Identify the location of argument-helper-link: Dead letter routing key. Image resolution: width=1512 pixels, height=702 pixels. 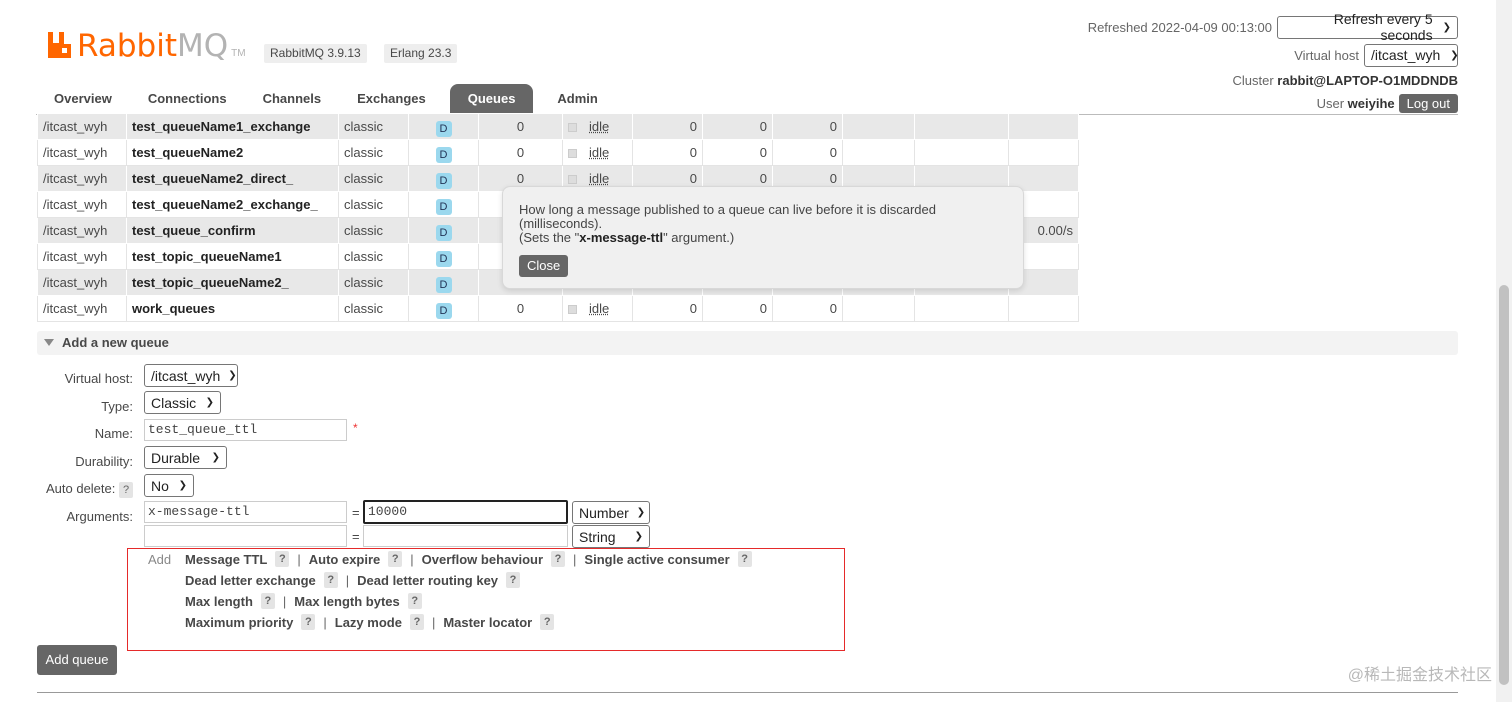
(427, 580).